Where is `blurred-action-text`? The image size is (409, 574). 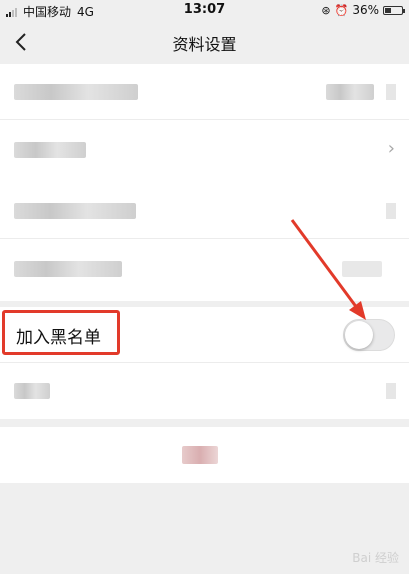 blurred-action-text is located at coordinates (200, 455).